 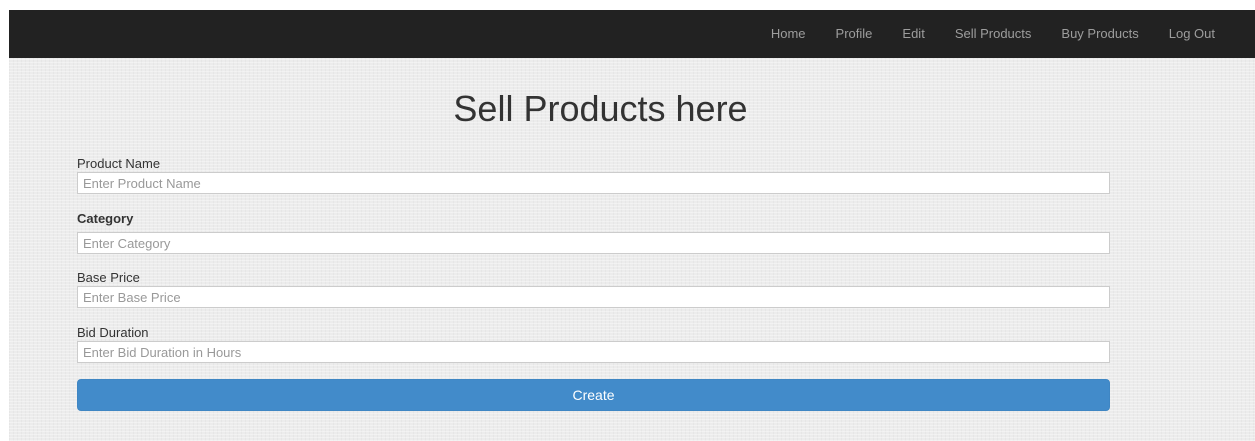 I want to click on product-name-input, so click(x=593, y=183).